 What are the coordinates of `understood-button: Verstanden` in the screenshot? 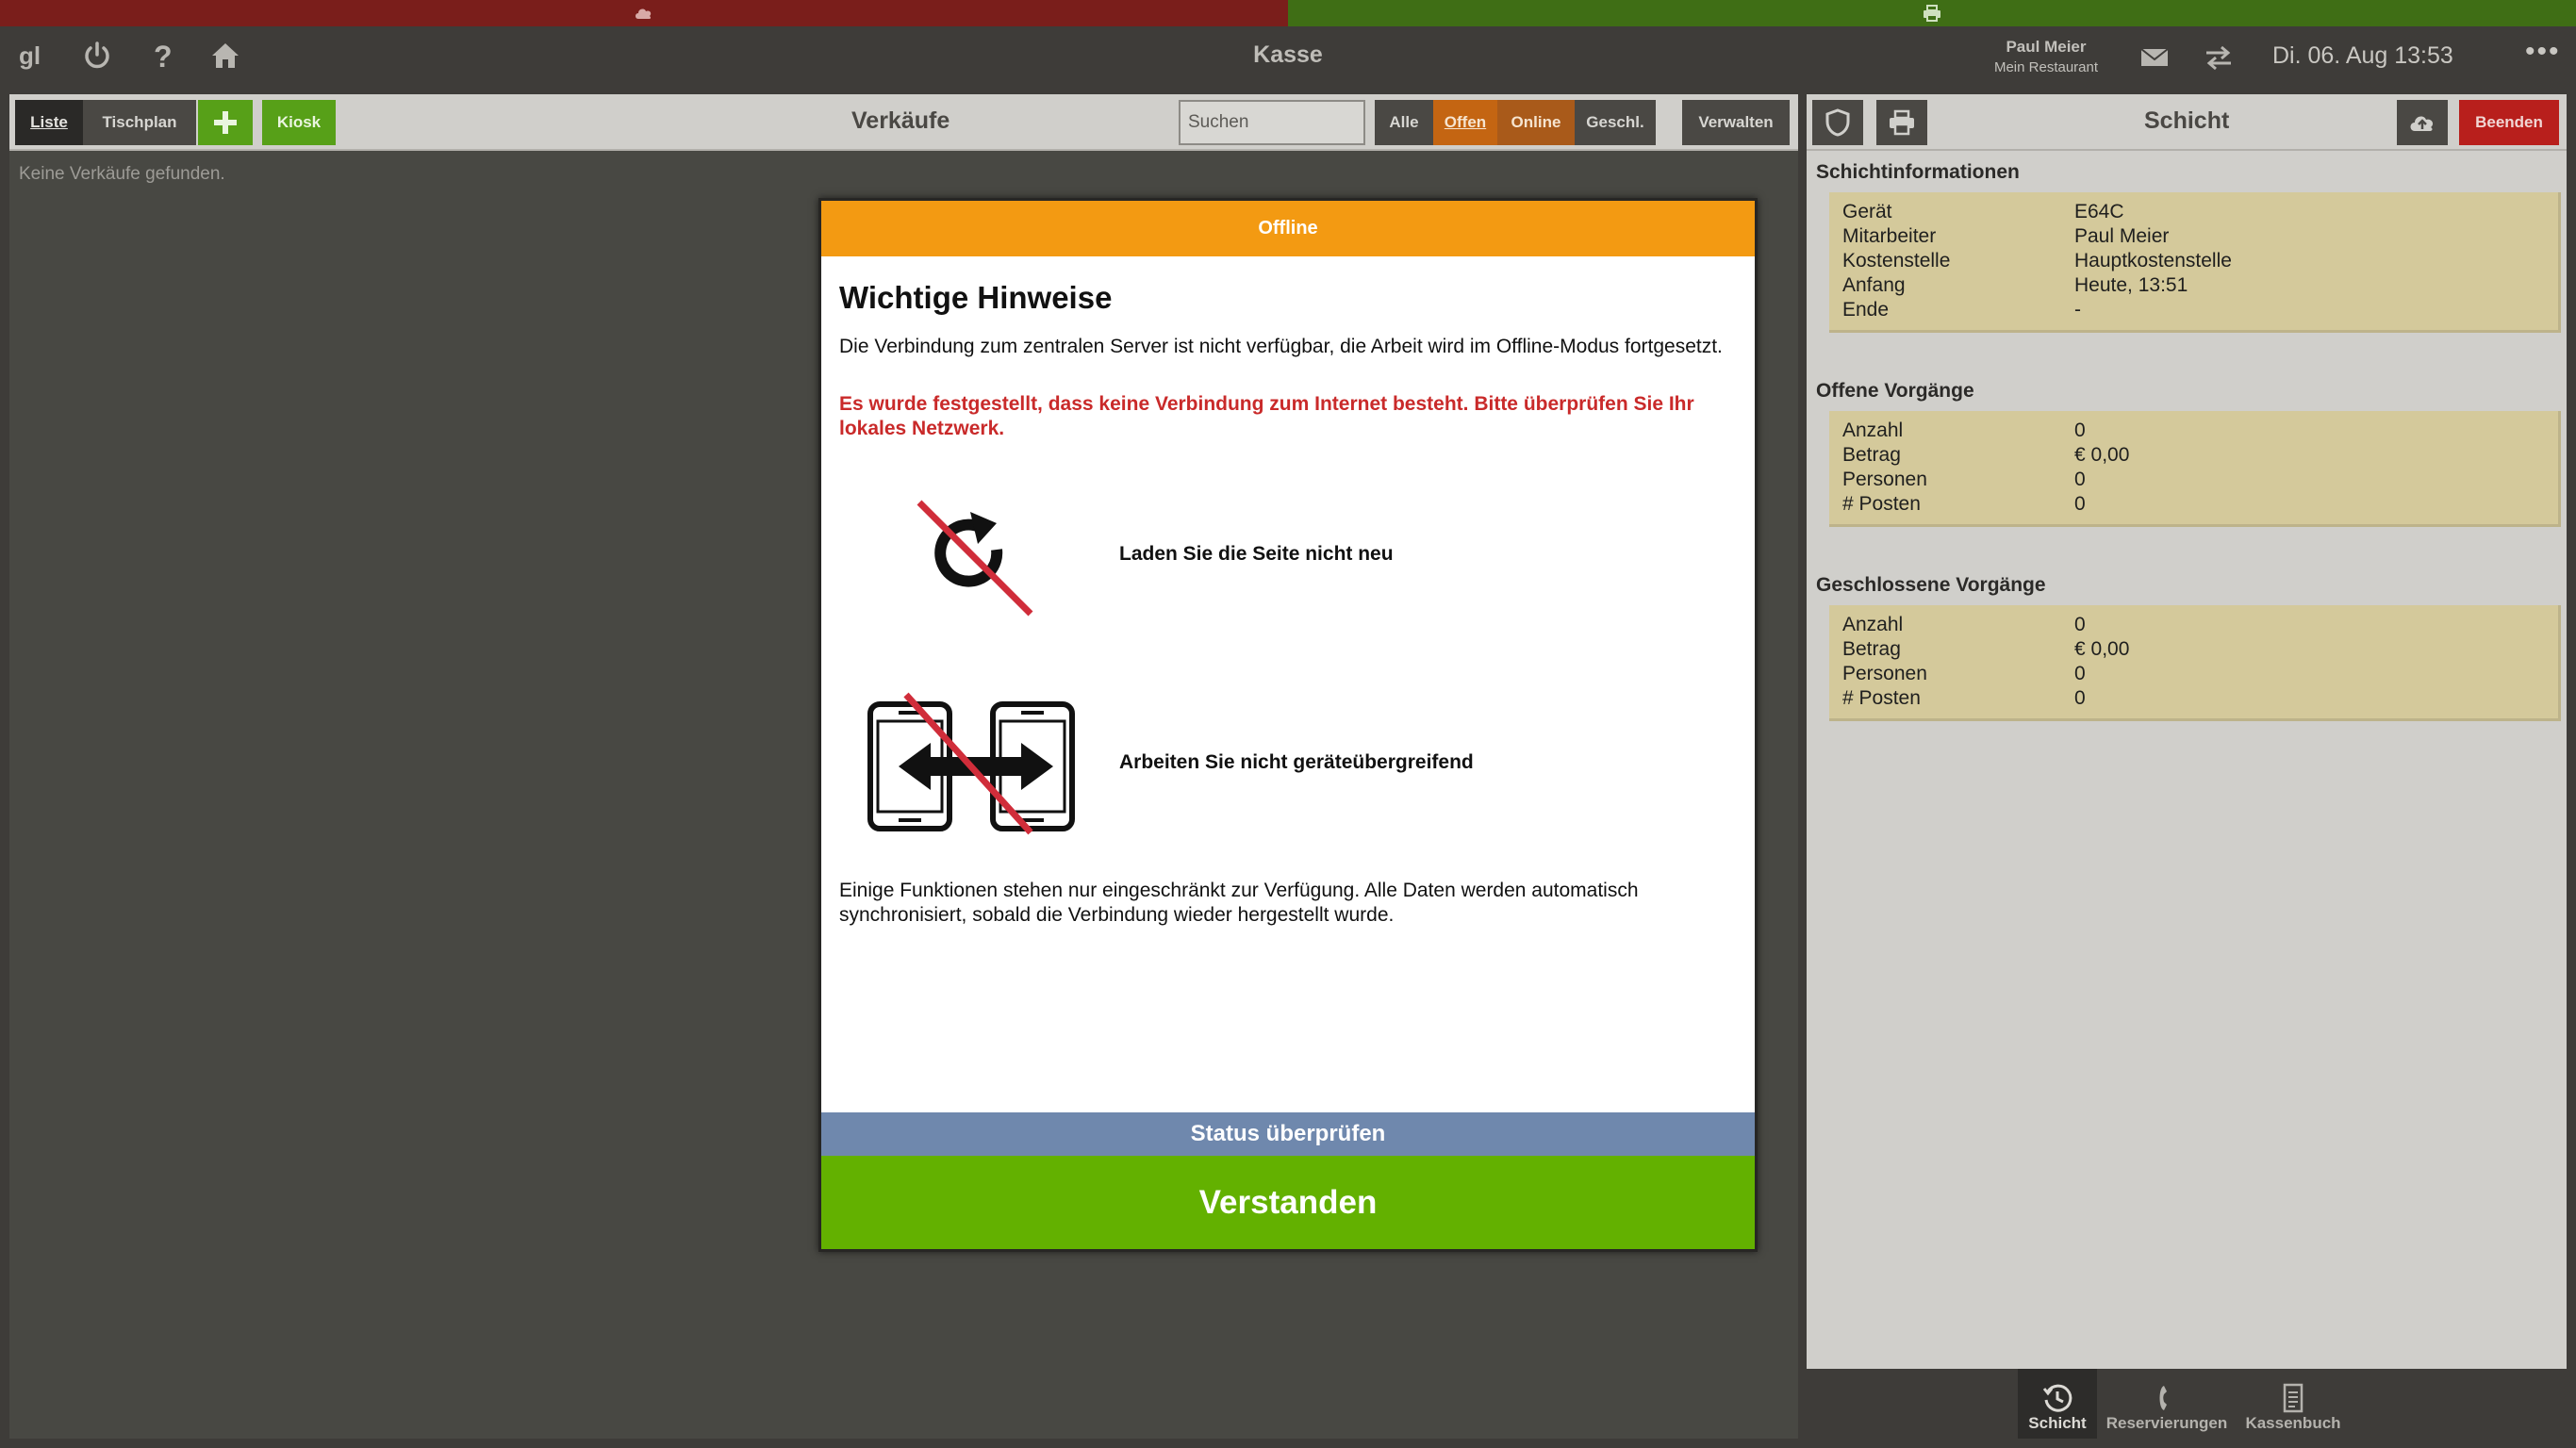 It's located at (1288, 1202).